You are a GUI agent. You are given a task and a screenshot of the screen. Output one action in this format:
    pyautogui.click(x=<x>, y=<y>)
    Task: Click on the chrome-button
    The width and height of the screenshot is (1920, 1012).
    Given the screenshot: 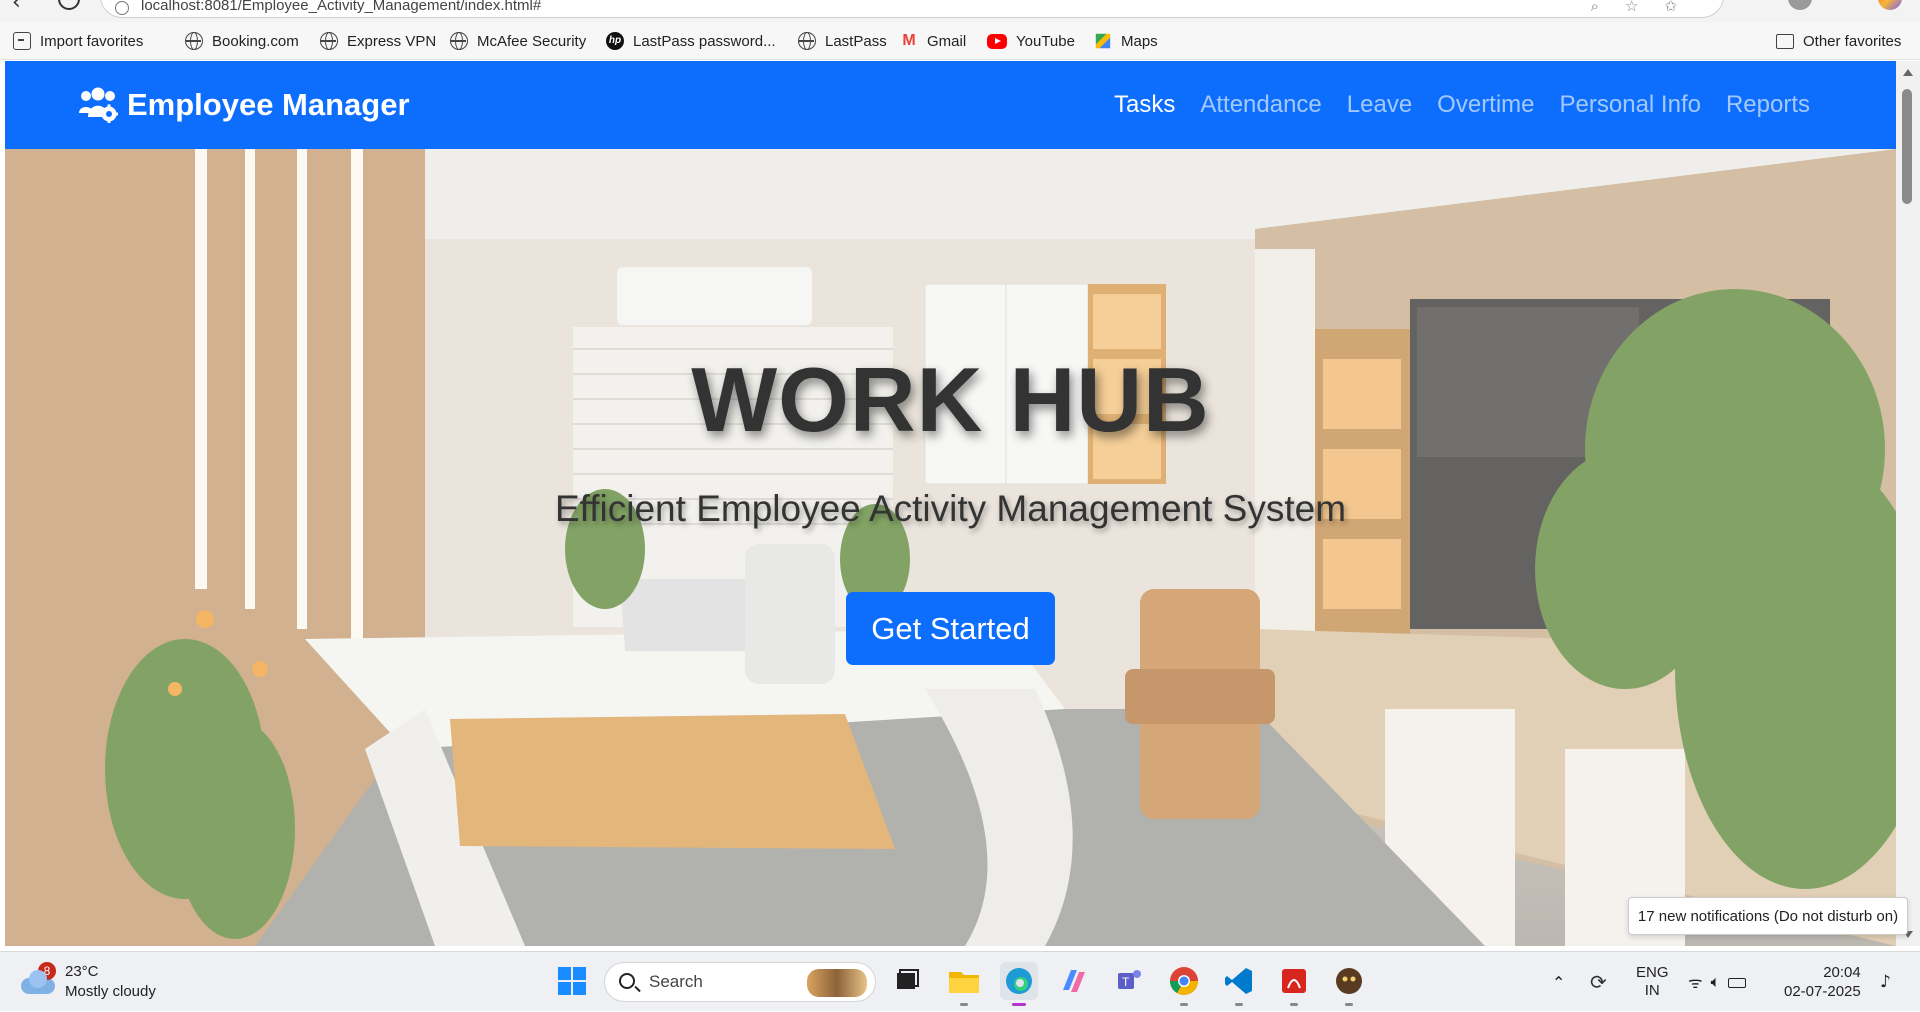 What is the action you would take?
    pyautogui.click(x=1184, y=984)
    